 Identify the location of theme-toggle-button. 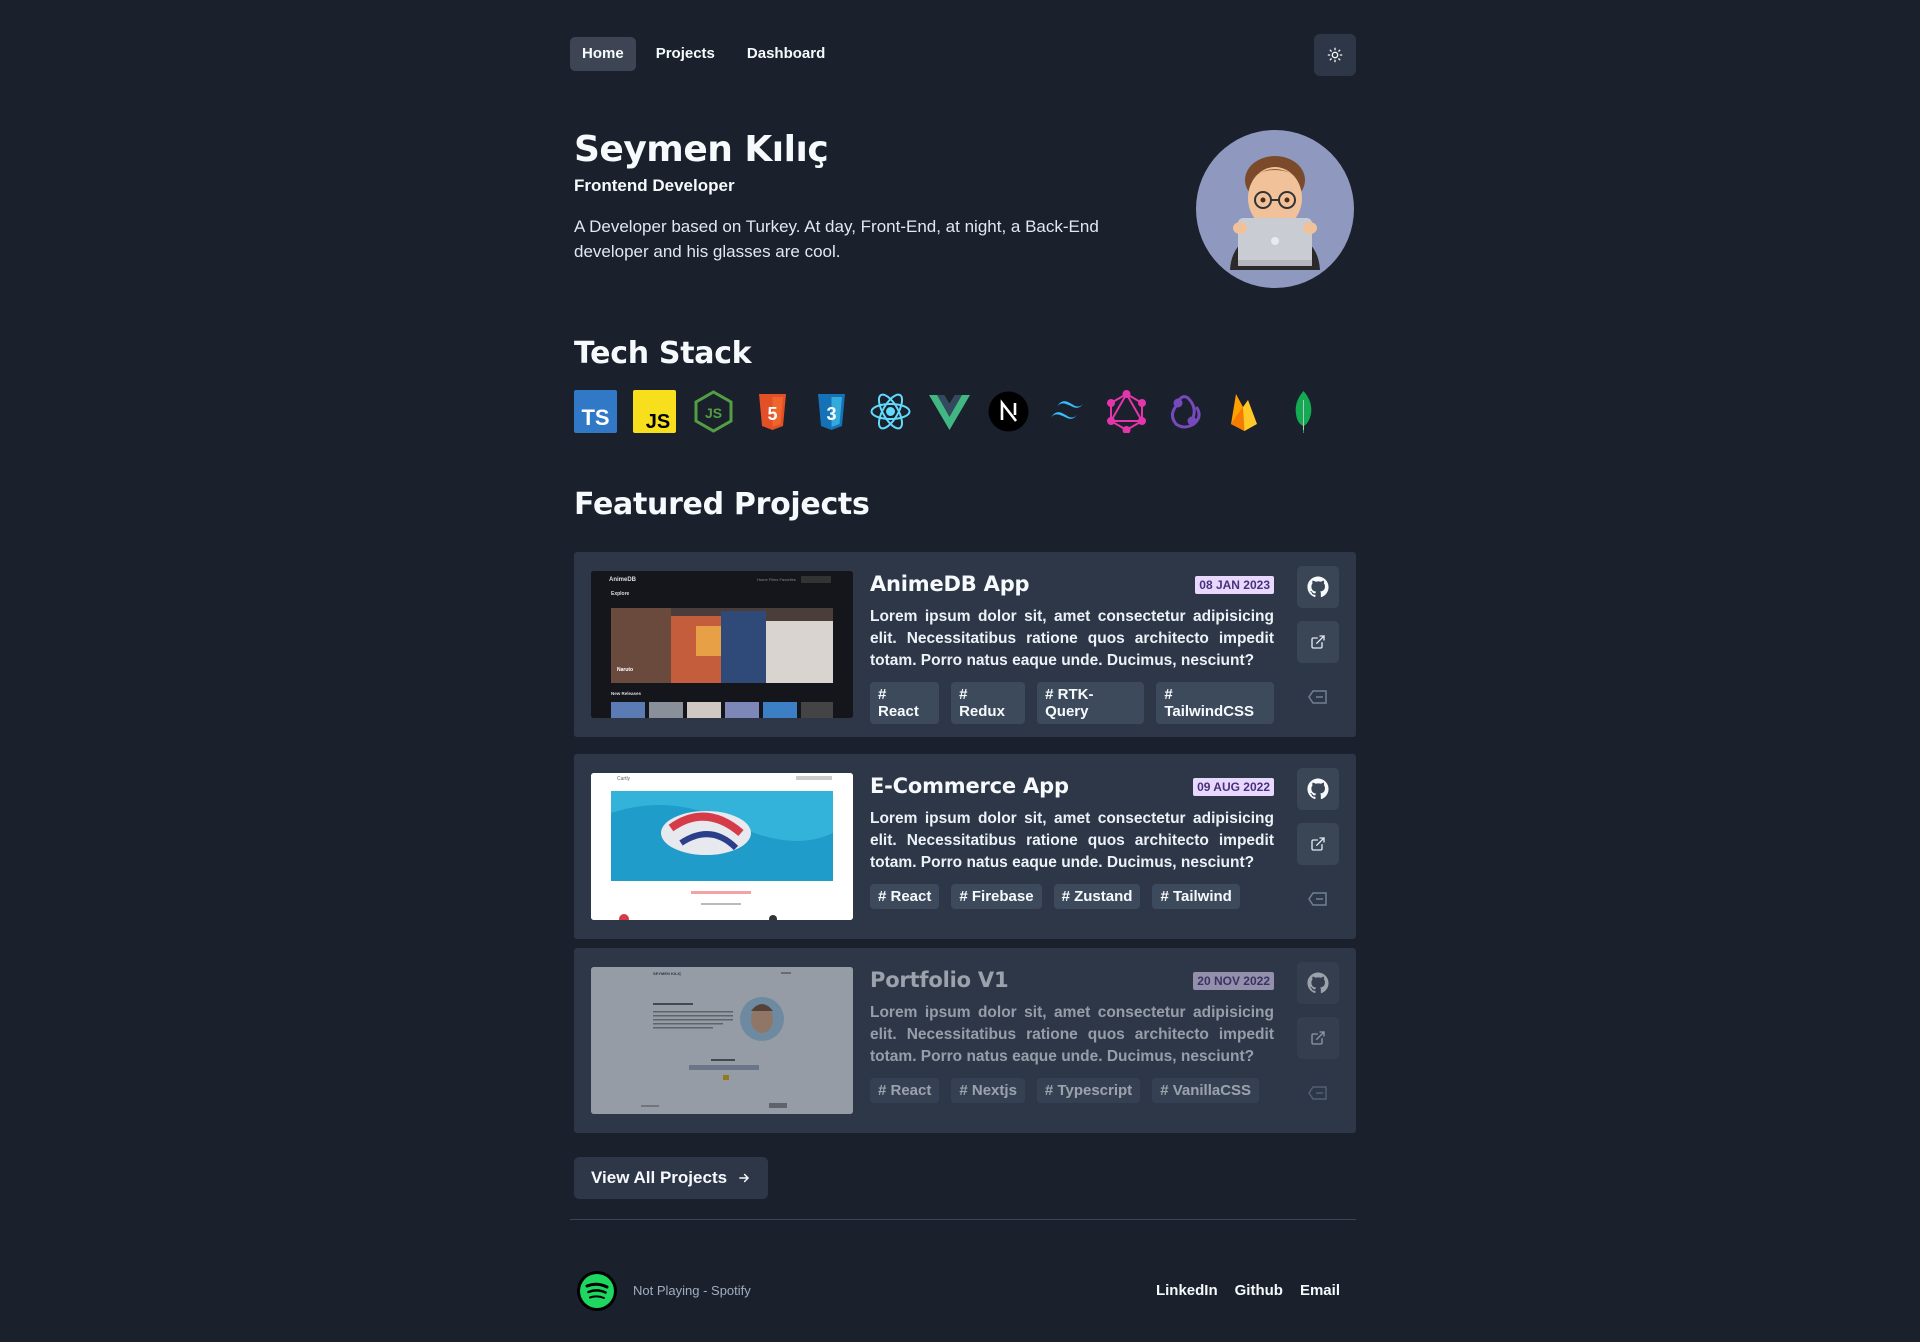
(1335, 55).